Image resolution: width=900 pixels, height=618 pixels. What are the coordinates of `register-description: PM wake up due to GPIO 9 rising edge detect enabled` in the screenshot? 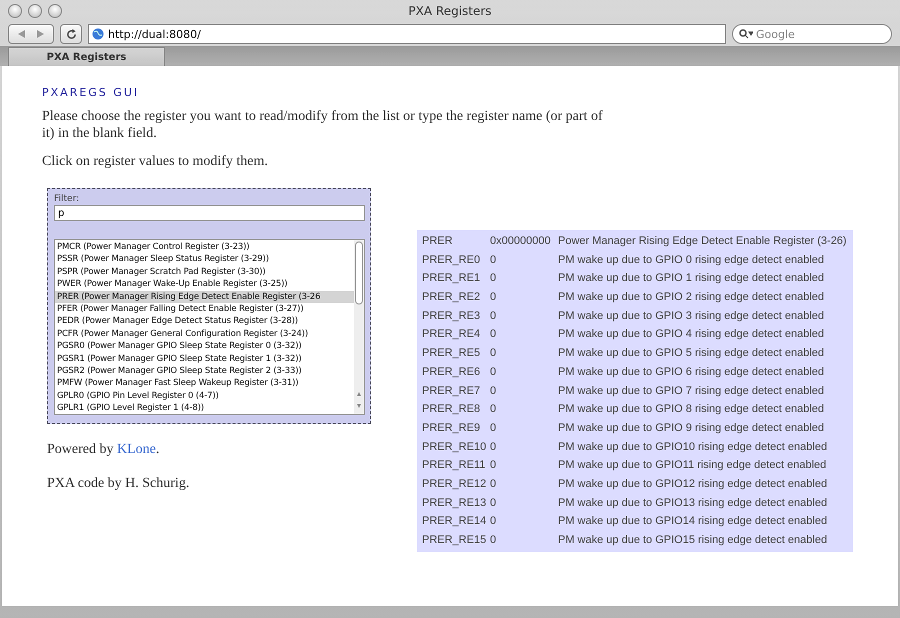 It's located at (691, 428).